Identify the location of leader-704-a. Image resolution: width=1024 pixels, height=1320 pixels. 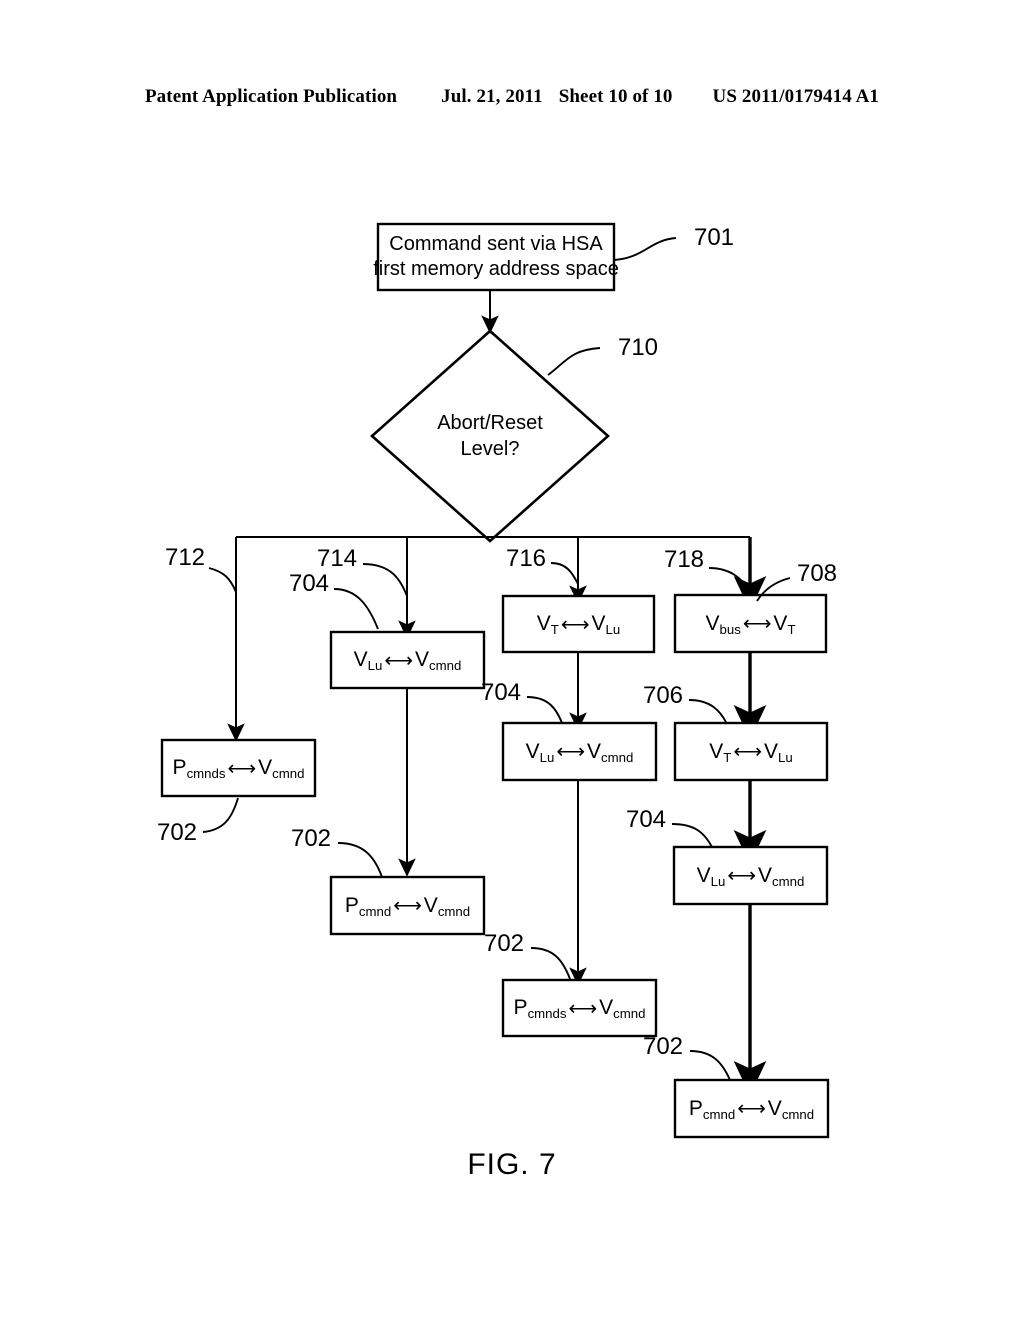
(356, 609).